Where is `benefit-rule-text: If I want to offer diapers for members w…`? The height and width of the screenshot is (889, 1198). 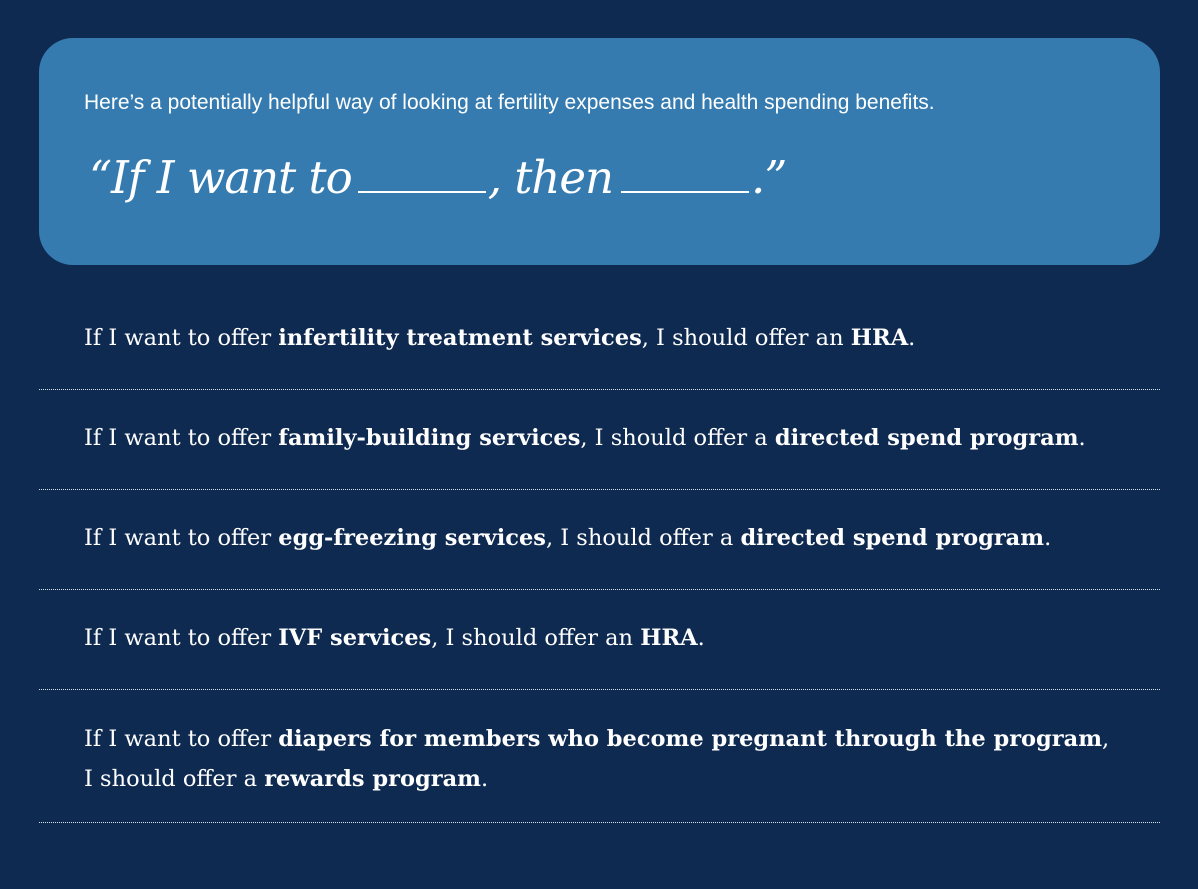 benefit-rule-text: If I want to offer diapers for members w… is located at coordinates (596, 759).